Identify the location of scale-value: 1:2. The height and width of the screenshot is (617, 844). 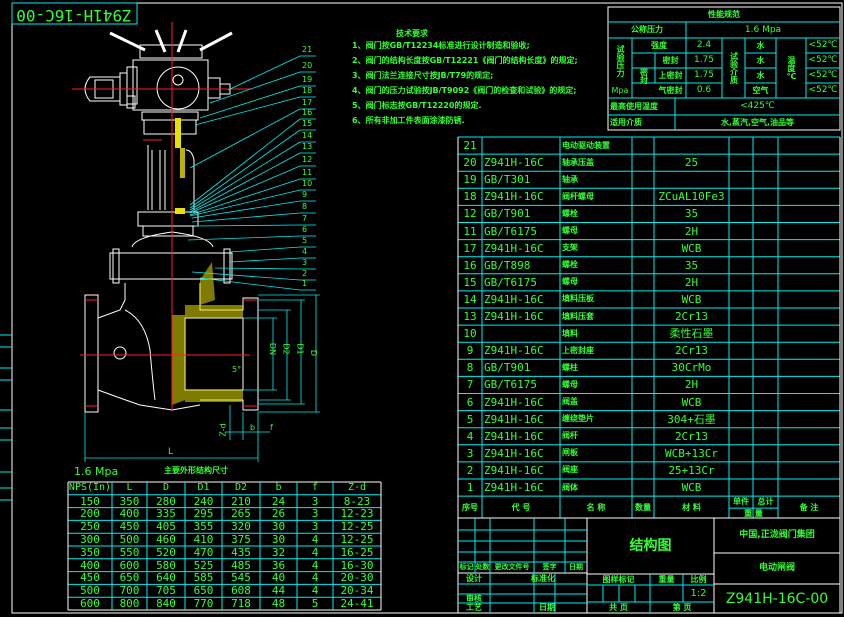
(698, 593).